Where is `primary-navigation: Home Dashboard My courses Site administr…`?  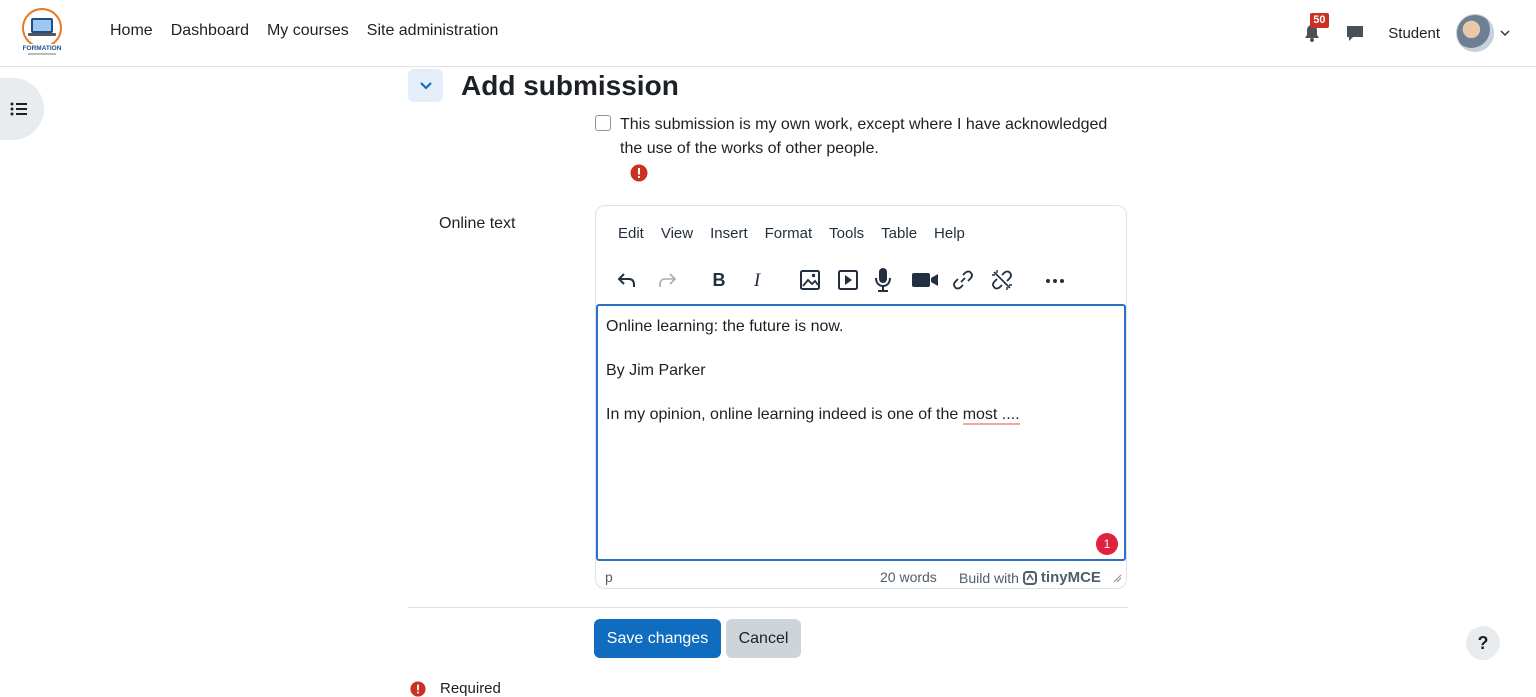
primary-navigation: Home Dashboard My courses Site administr… is located at coordinates (304, 31).